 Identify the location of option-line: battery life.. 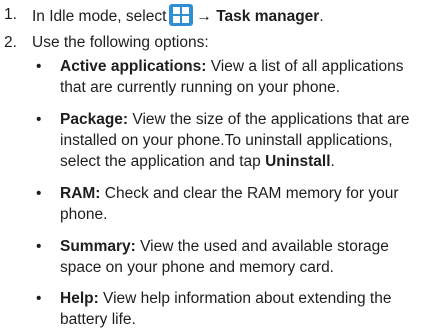
(98, 319).